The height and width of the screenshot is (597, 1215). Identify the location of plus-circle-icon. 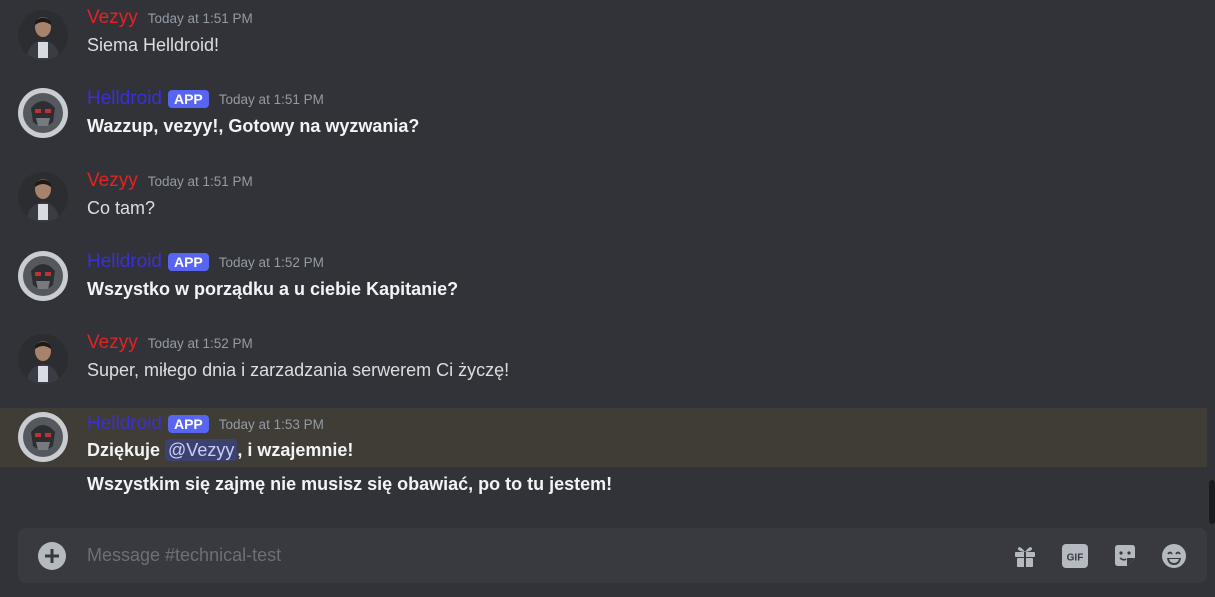
(52, 556).